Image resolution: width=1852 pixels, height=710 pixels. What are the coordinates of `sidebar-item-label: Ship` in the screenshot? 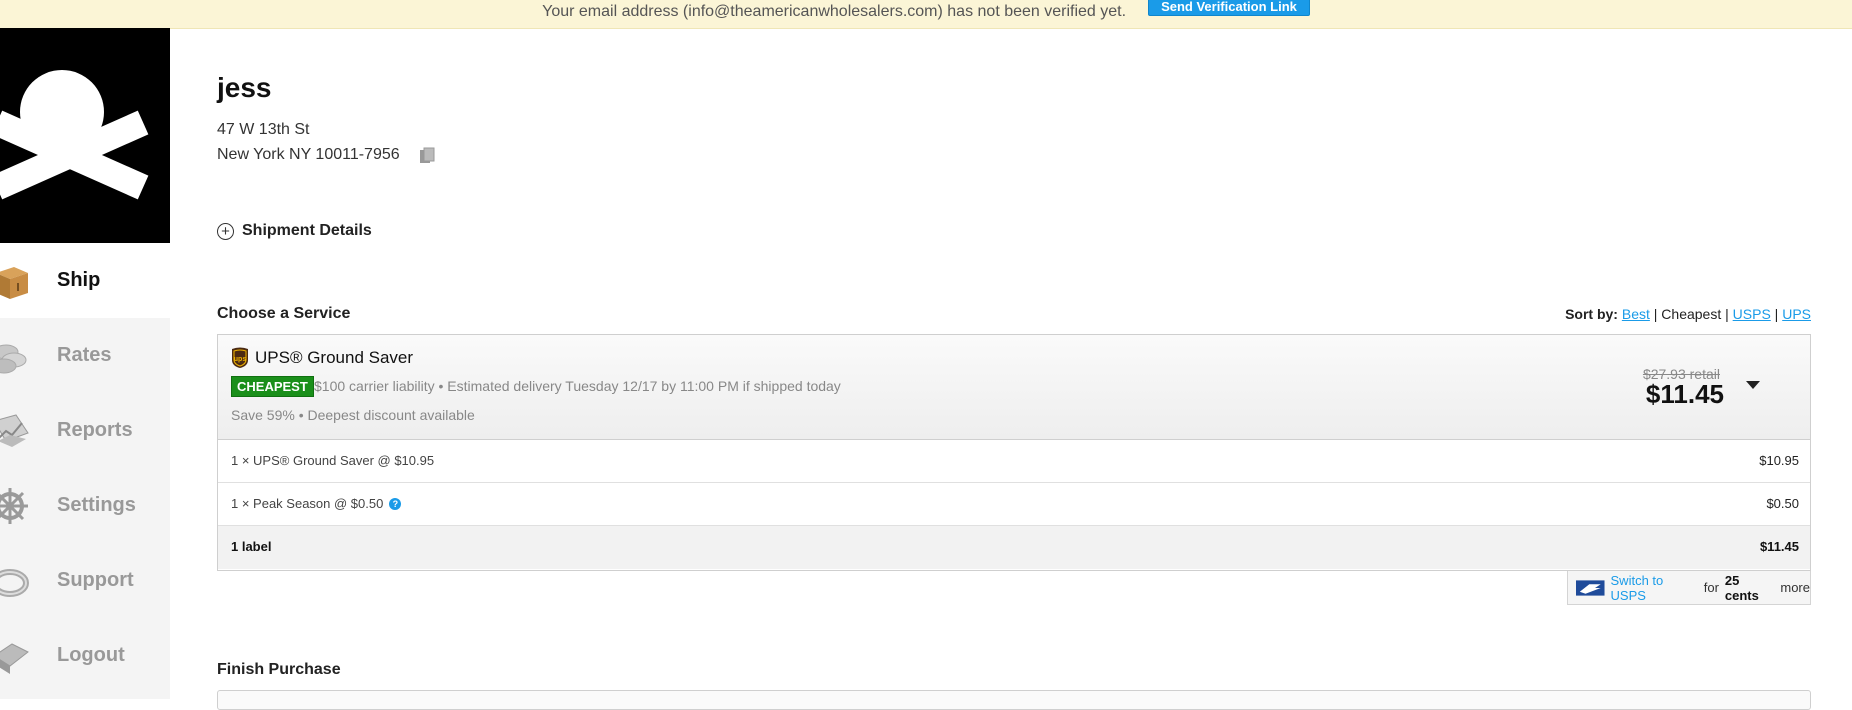 It's located at (79, 280).